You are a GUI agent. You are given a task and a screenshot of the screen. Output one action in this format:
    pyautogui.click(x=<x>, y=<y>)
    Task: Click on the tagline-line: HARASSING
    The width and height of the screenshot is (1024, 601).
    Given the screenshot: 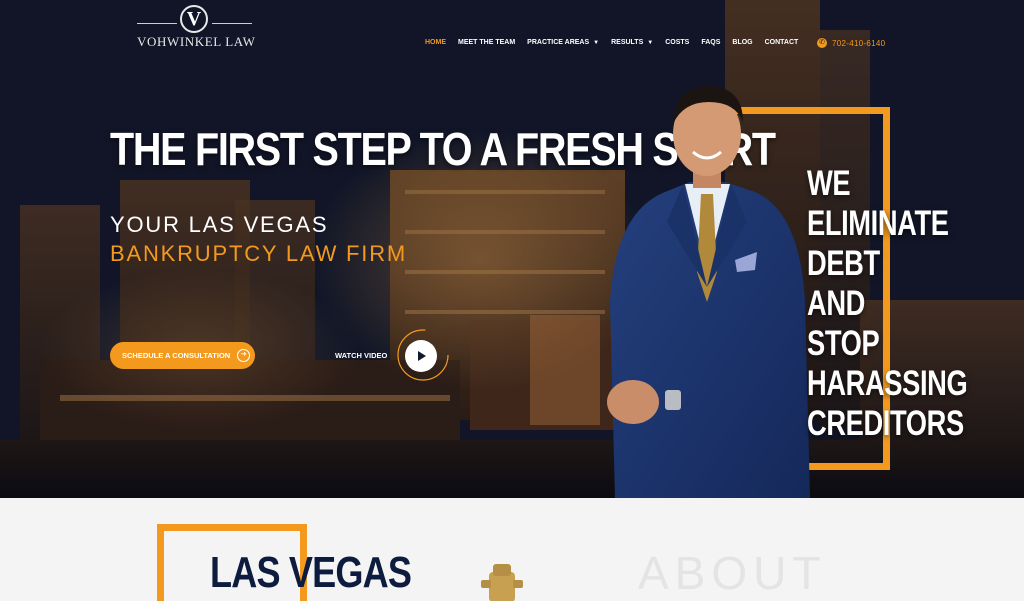 What is the action you would take?
    pyautogui.click(x=887, y=383)
    